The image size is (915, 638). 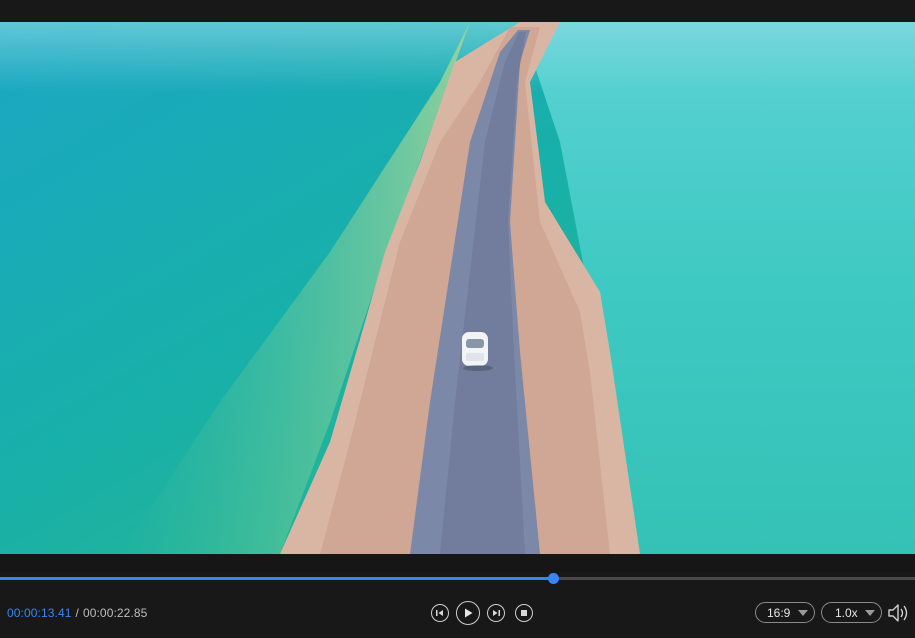 I want to click on stop-icon, so click(x=524, y=613).